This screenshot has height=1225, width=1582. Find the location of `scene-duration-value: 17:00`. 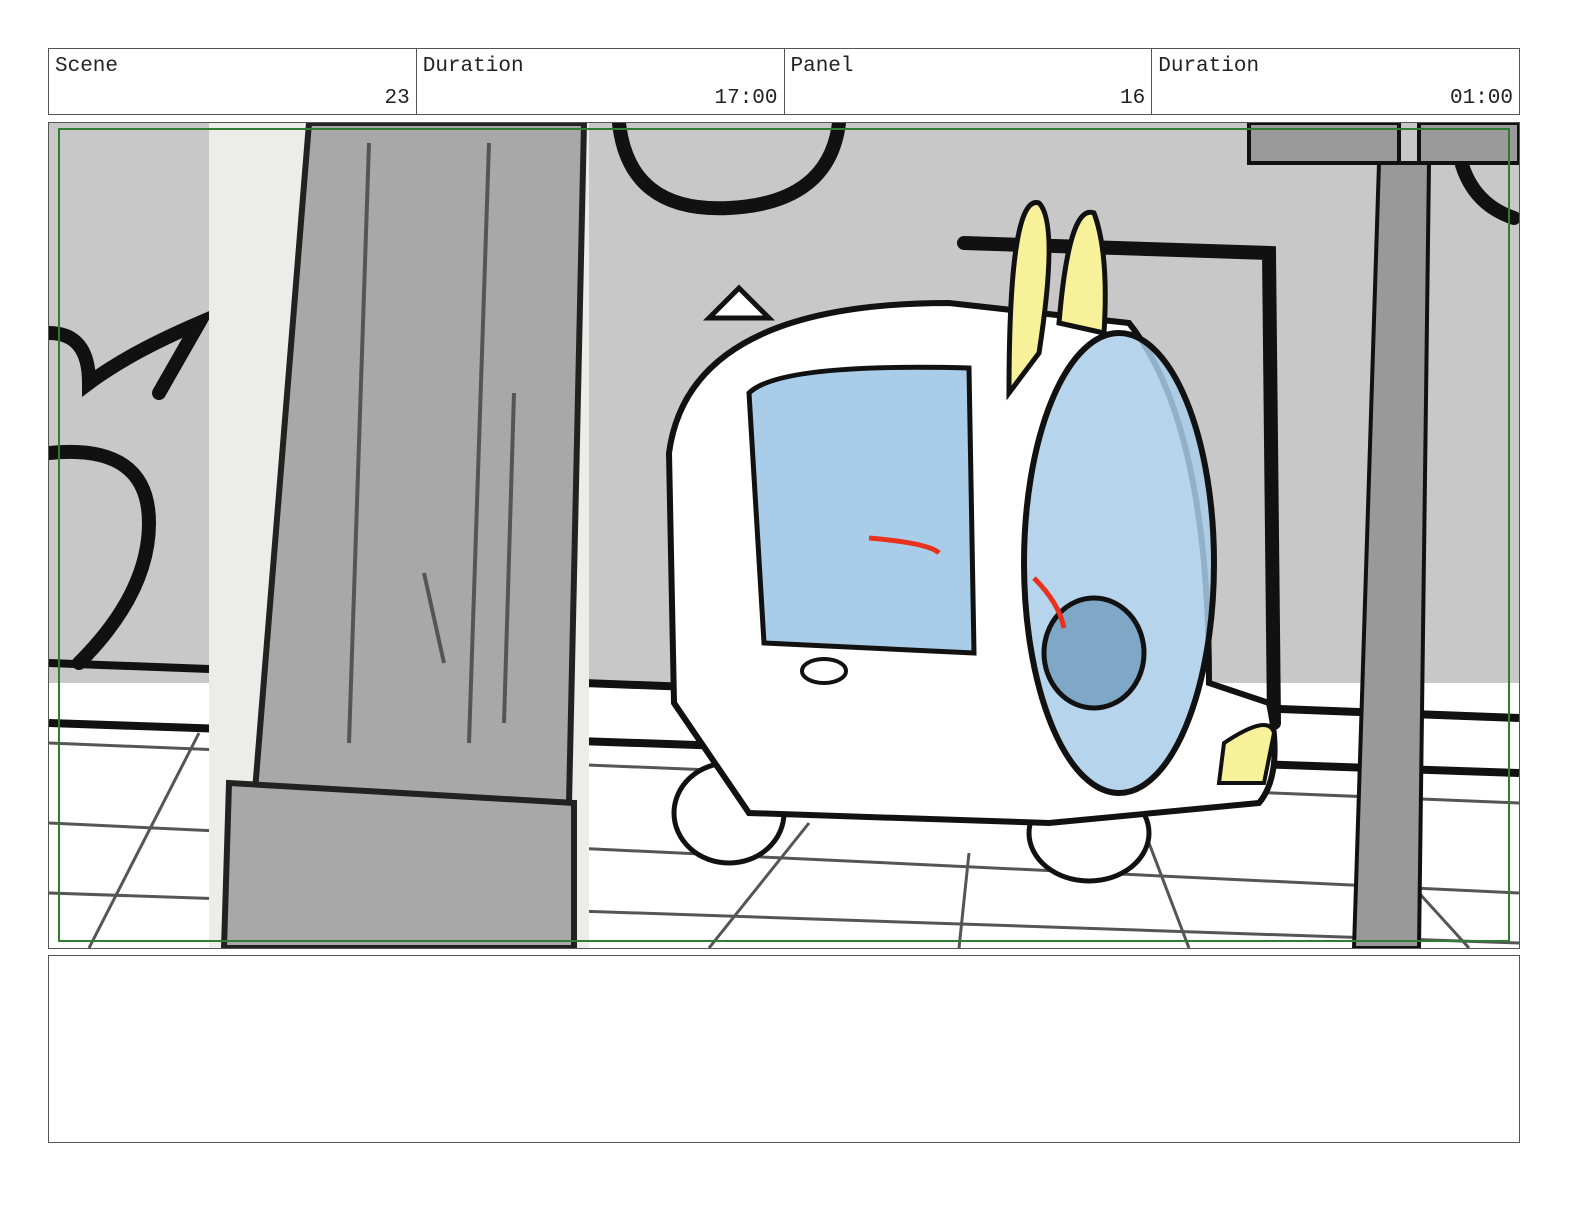

scene-duration-value: 17:00 is located at coordinates (746, 98).